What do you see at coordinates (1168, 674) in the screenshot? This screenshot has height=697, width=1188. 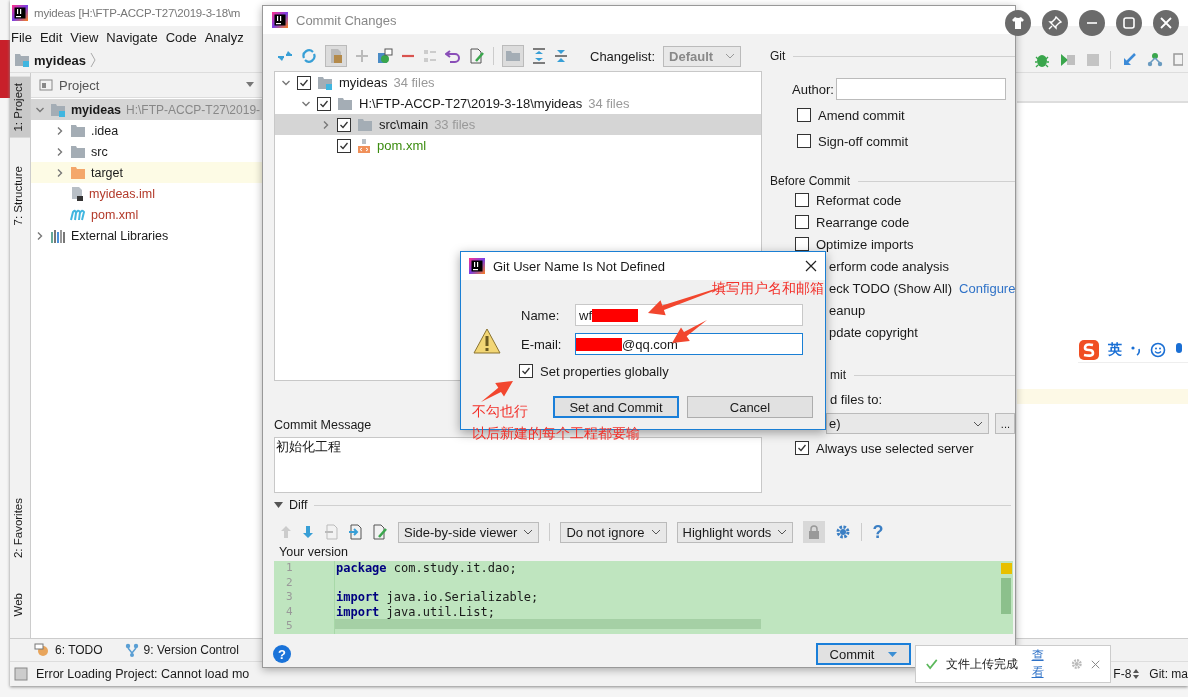 I see `git-branch-widget: Git: ma` at bounding box center [1168, 674].